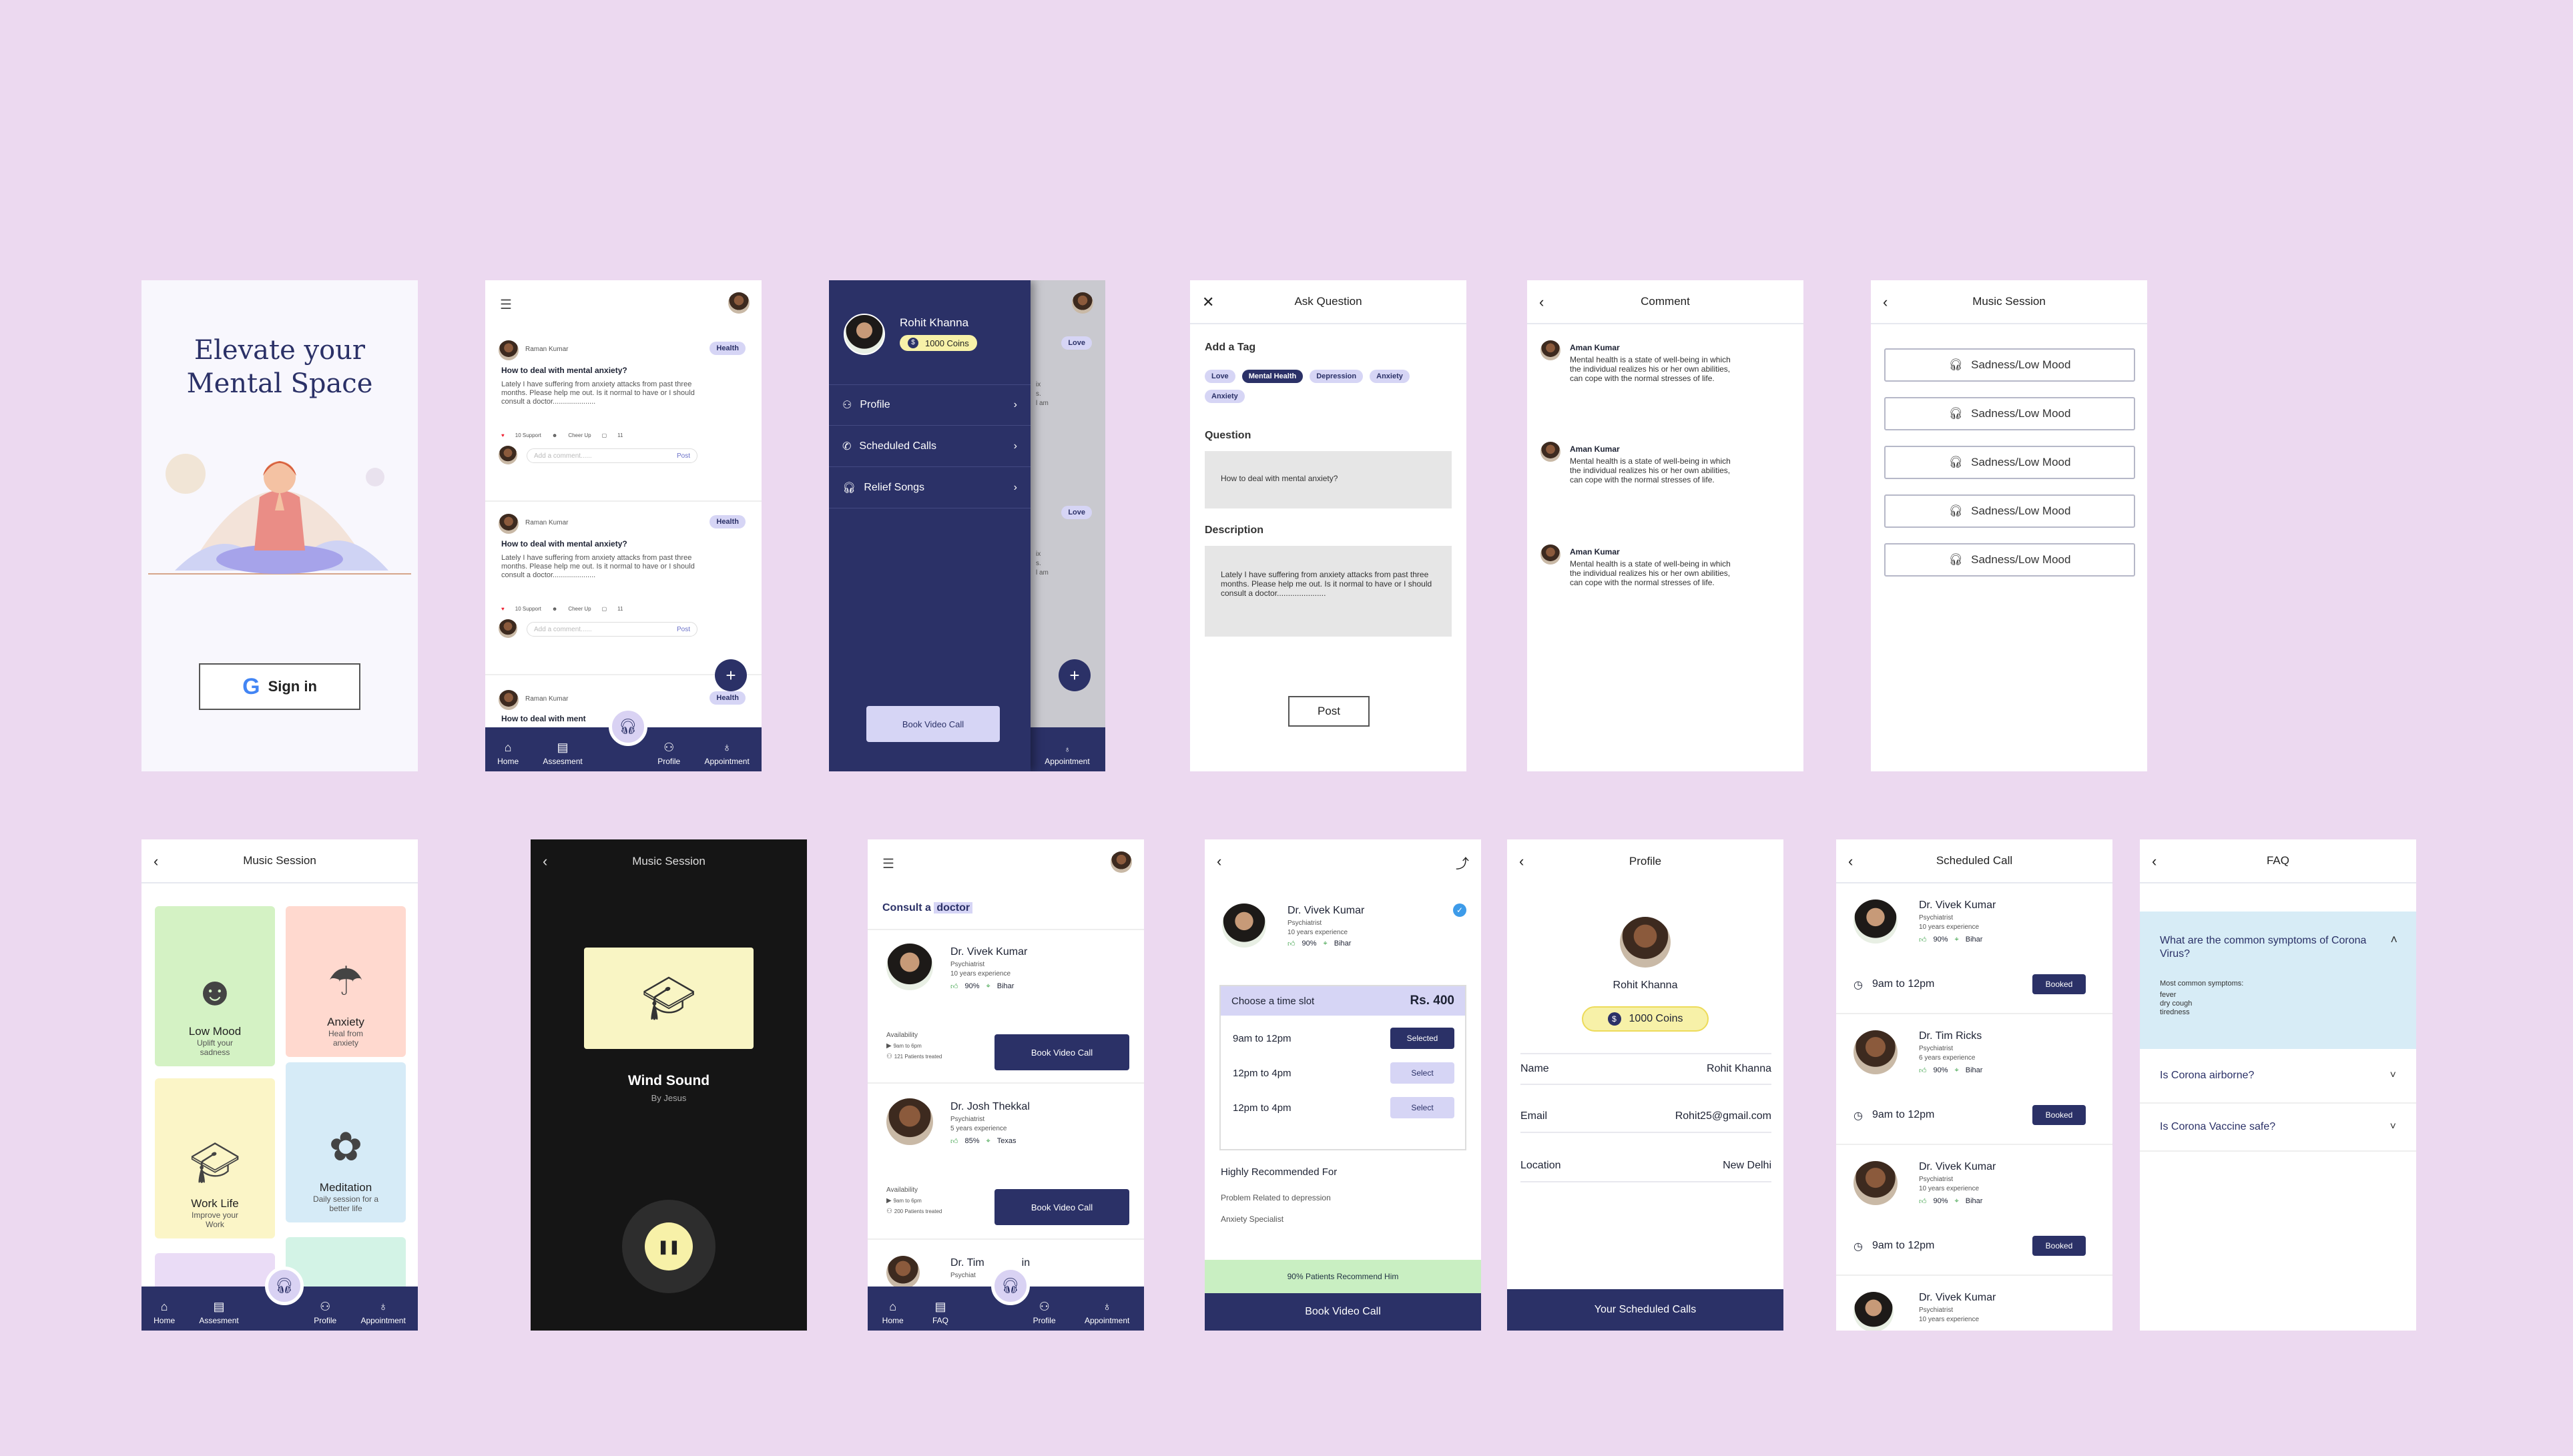 This screenshot has width=2573, height=1456. Describe the element at coordinates (1645, 861) in the screenshot. I see `header: ‹ Profile` at that location.